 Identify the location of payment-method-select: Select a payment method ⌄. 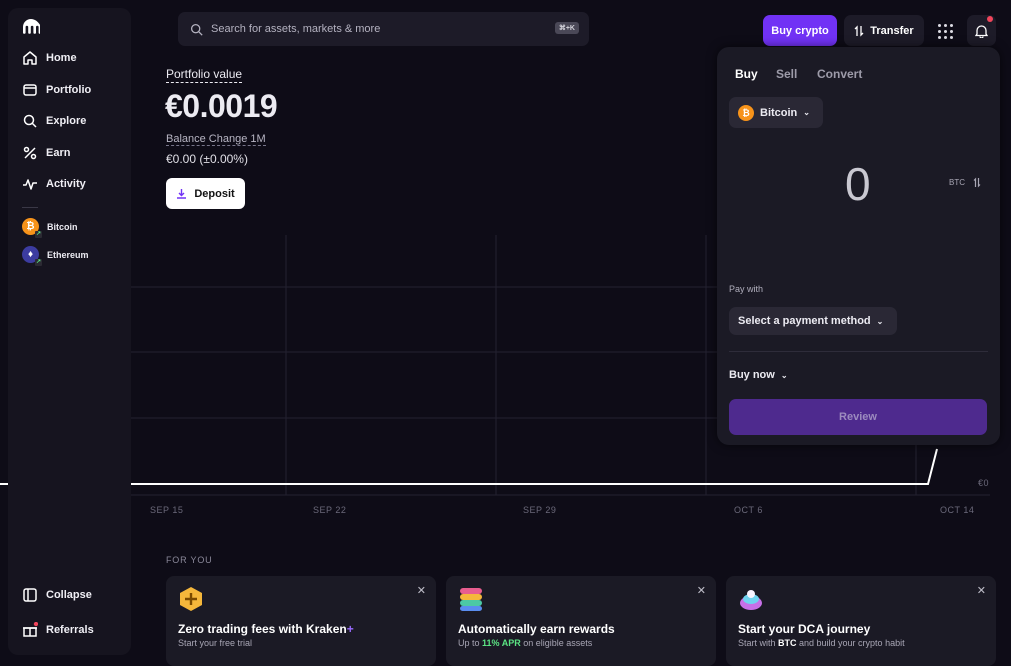
(813, 321).